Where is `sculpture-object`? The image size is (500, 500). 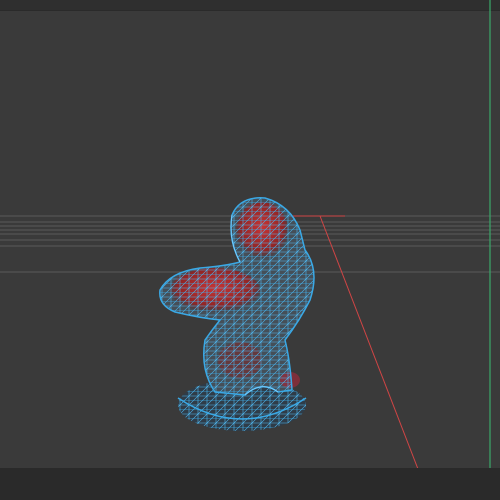 sculpture-object is located at coordinates (237, 314).